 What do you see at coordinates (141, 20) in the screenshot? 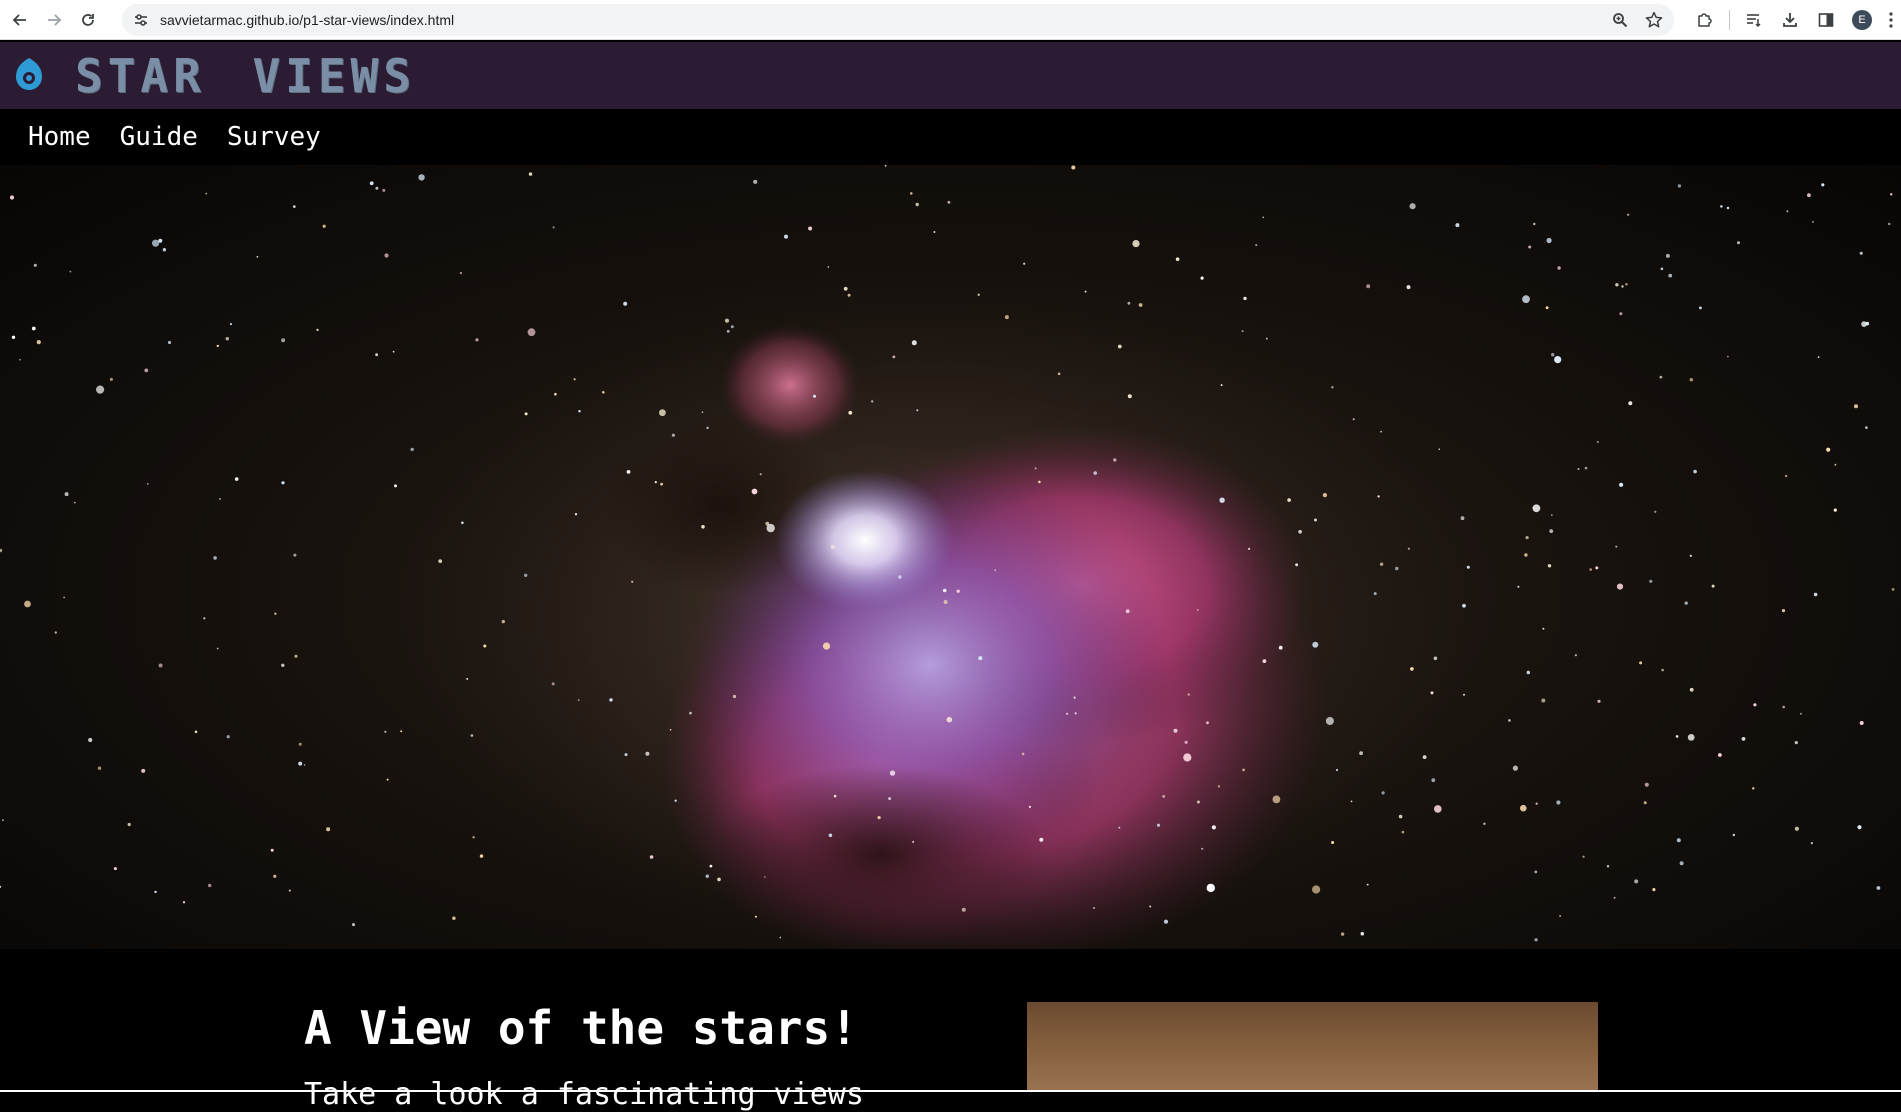
I see `tune-icon` at bounding box center [141, 20].